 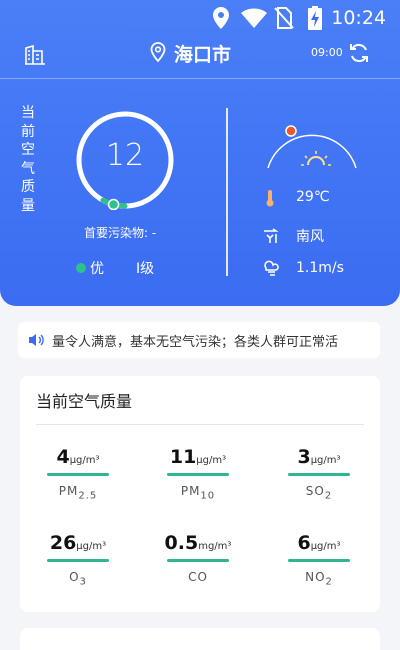 What do you see at coordinates (313, 197) in the screenshot?
I see `temperature: 29℃` at bounding box center [313, 197].